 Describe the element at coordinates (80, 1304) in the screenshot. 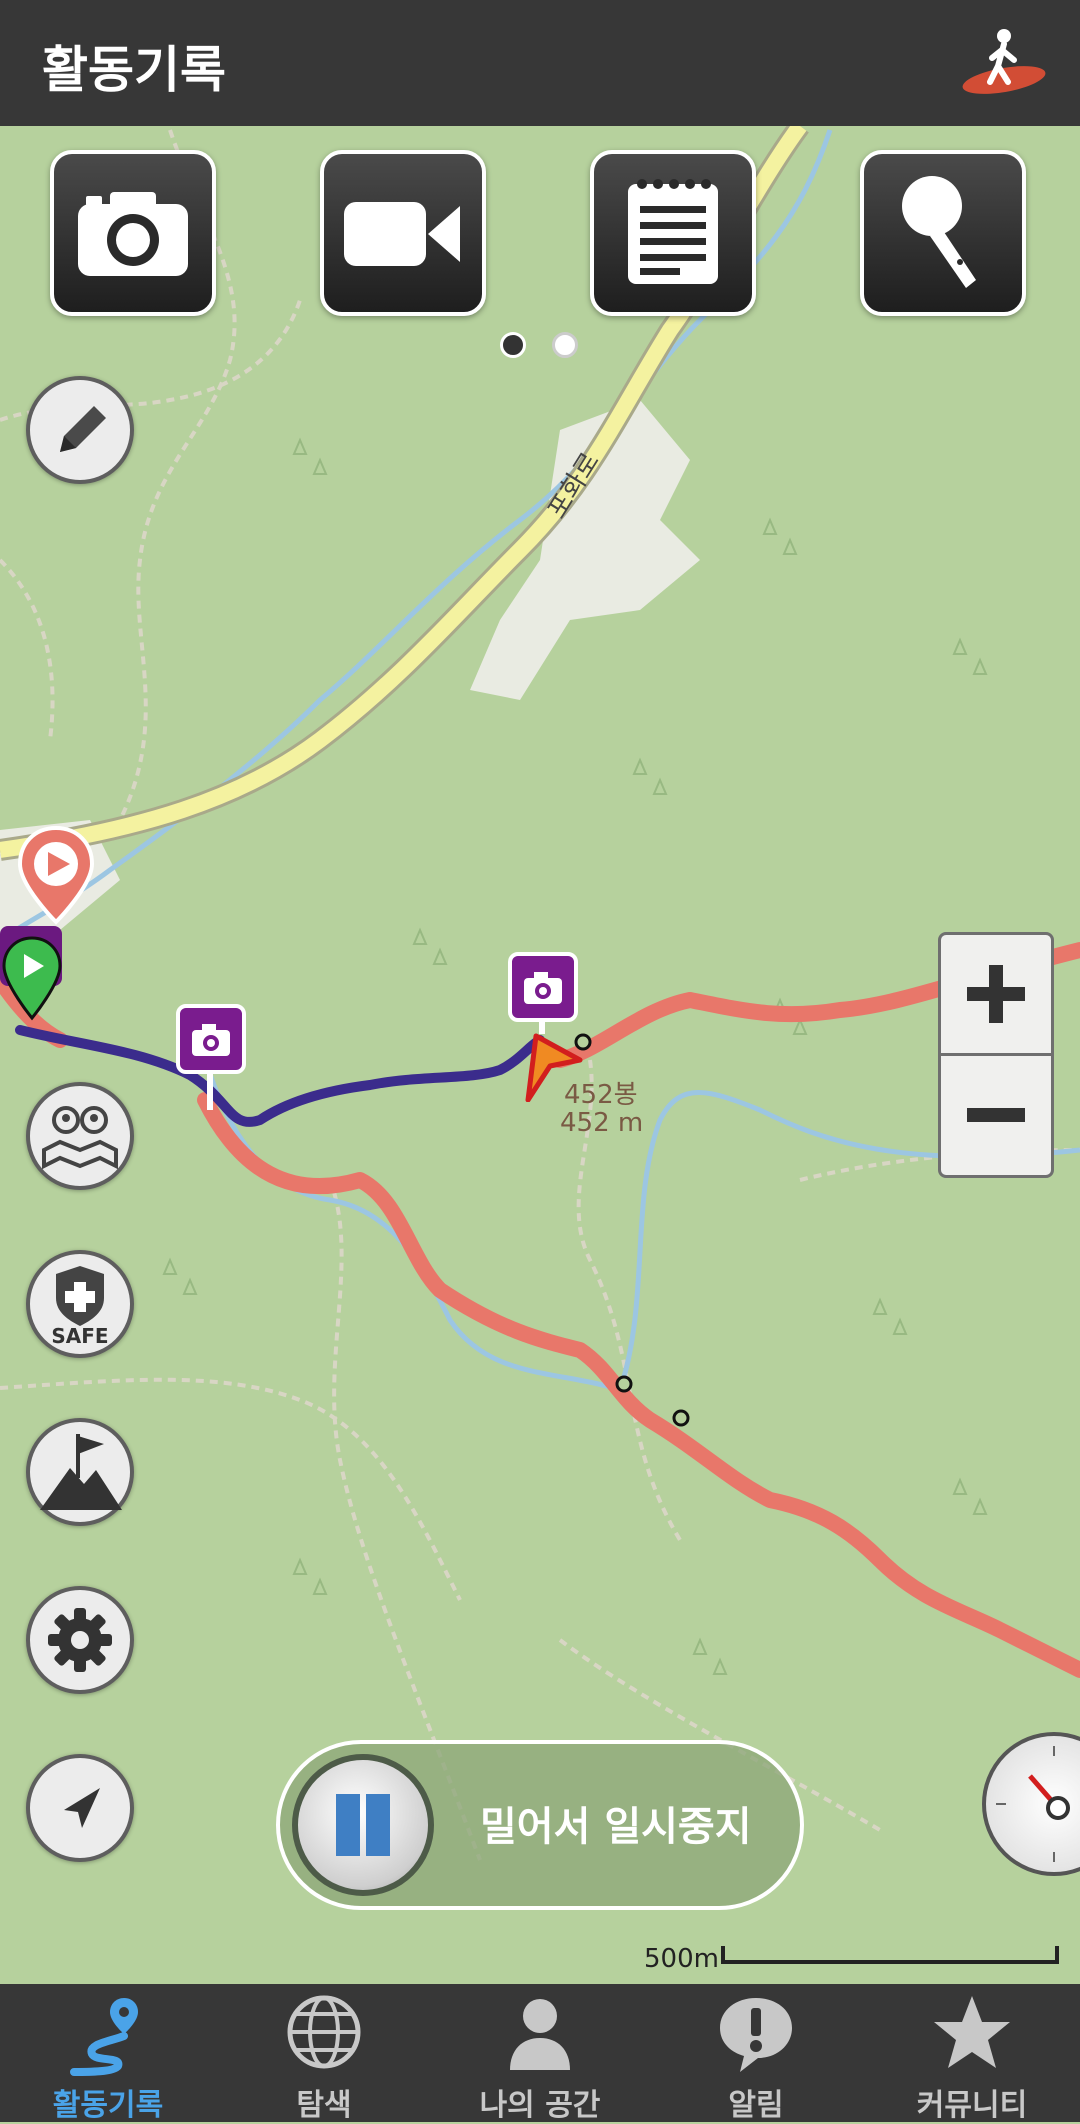

I see `safe-button: SAFE` at that location.